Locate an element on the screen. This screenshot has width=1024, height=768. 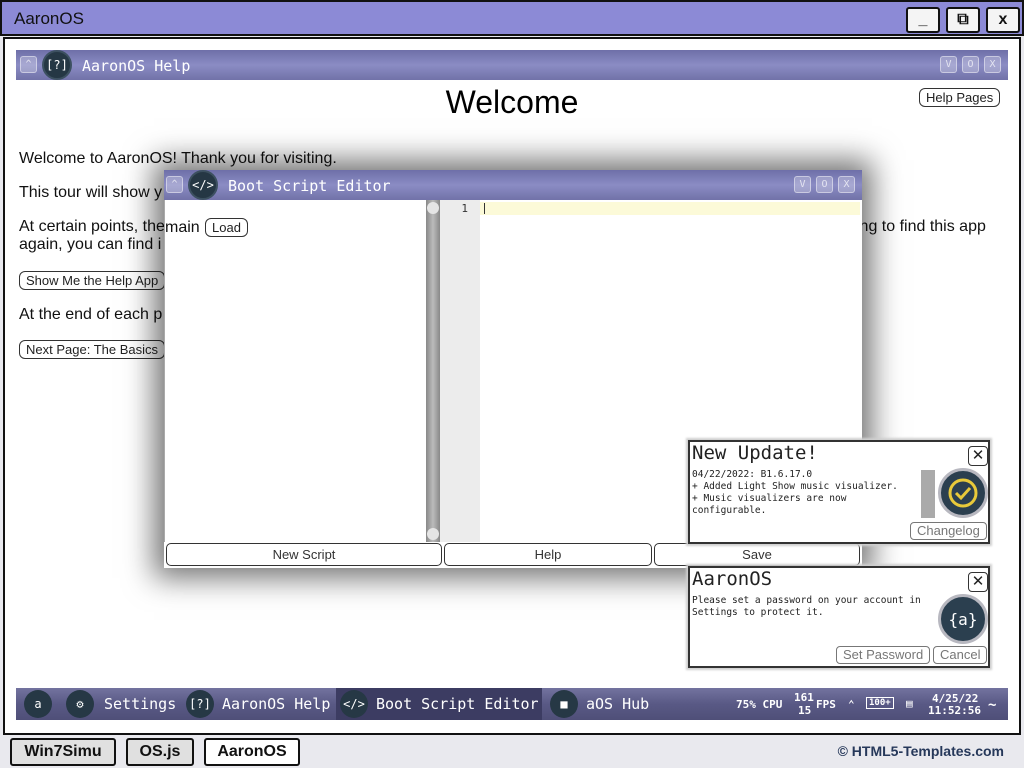
bse-collapse-icon: ^ is located at coordinates (174, 184).